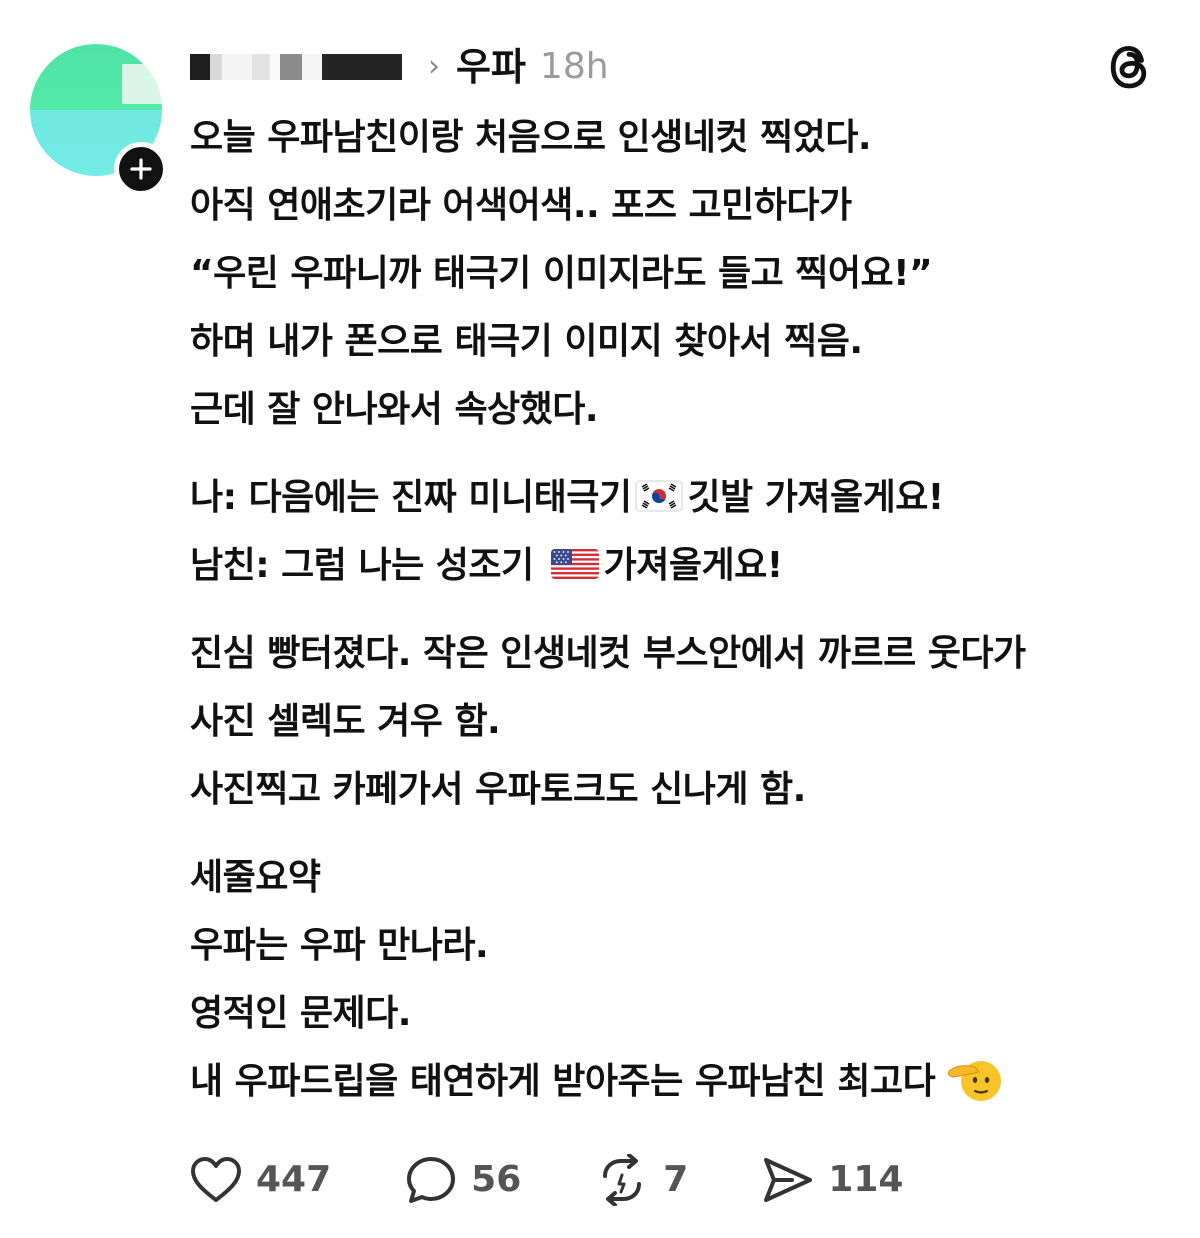 The image size is (1200, 1238). I want to click on share-button: 114, so click(832, 1180).